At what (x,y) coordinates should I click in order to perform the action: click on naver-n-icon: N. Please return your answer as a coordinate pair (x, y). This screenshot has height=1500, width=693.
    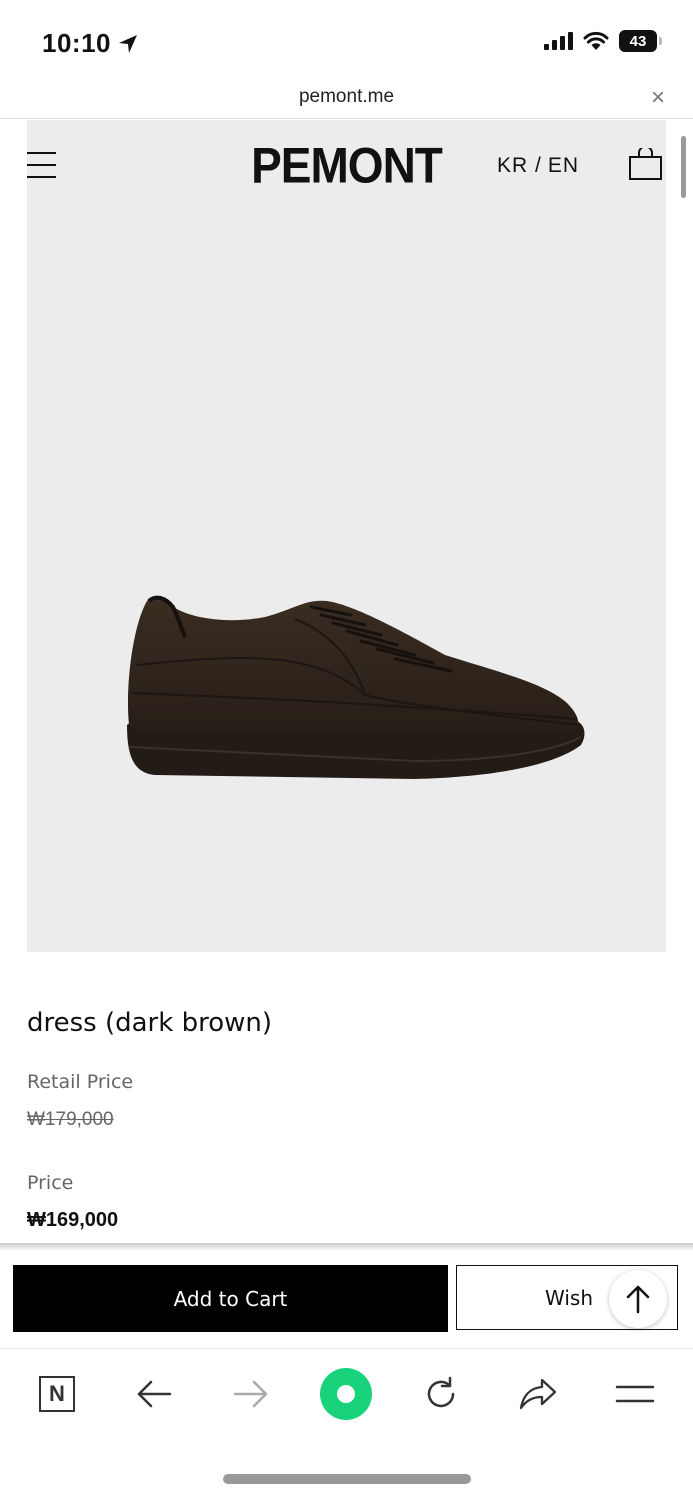
    Looking at the image, I should click on (57, 1394).